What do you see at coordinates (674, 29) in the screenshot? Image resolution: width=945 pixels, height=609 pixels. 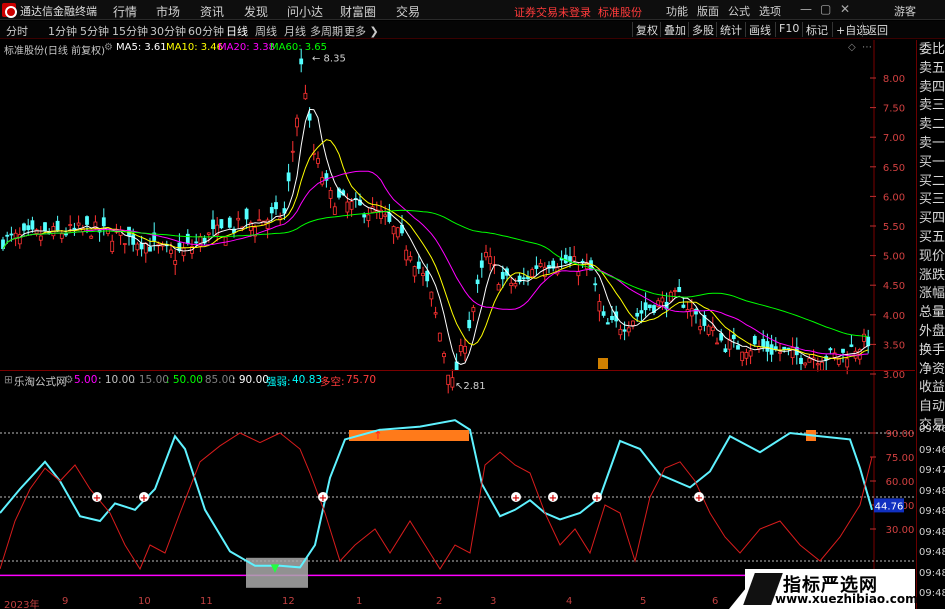 I see `toolbar-btn-1: 叠加` at bounding box center [674, 29].